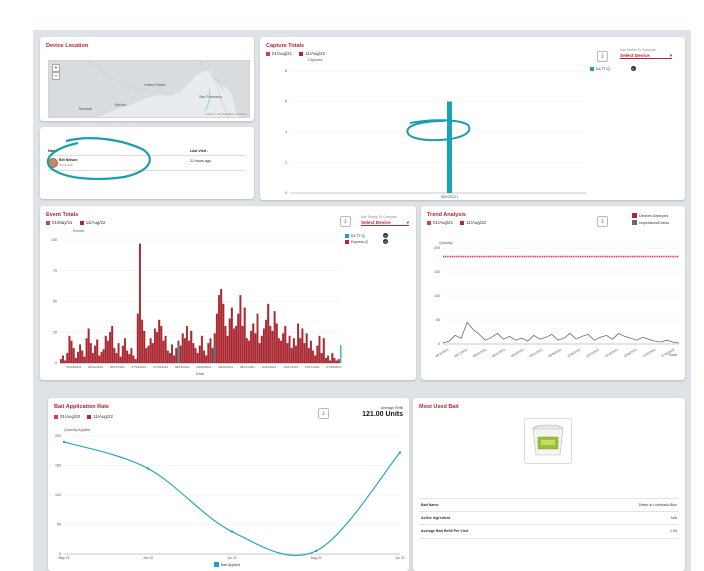  Describe the element at coordinates (366, 242) in the screenshot. I see `device-legend-item: Express-Q ×` at that location.